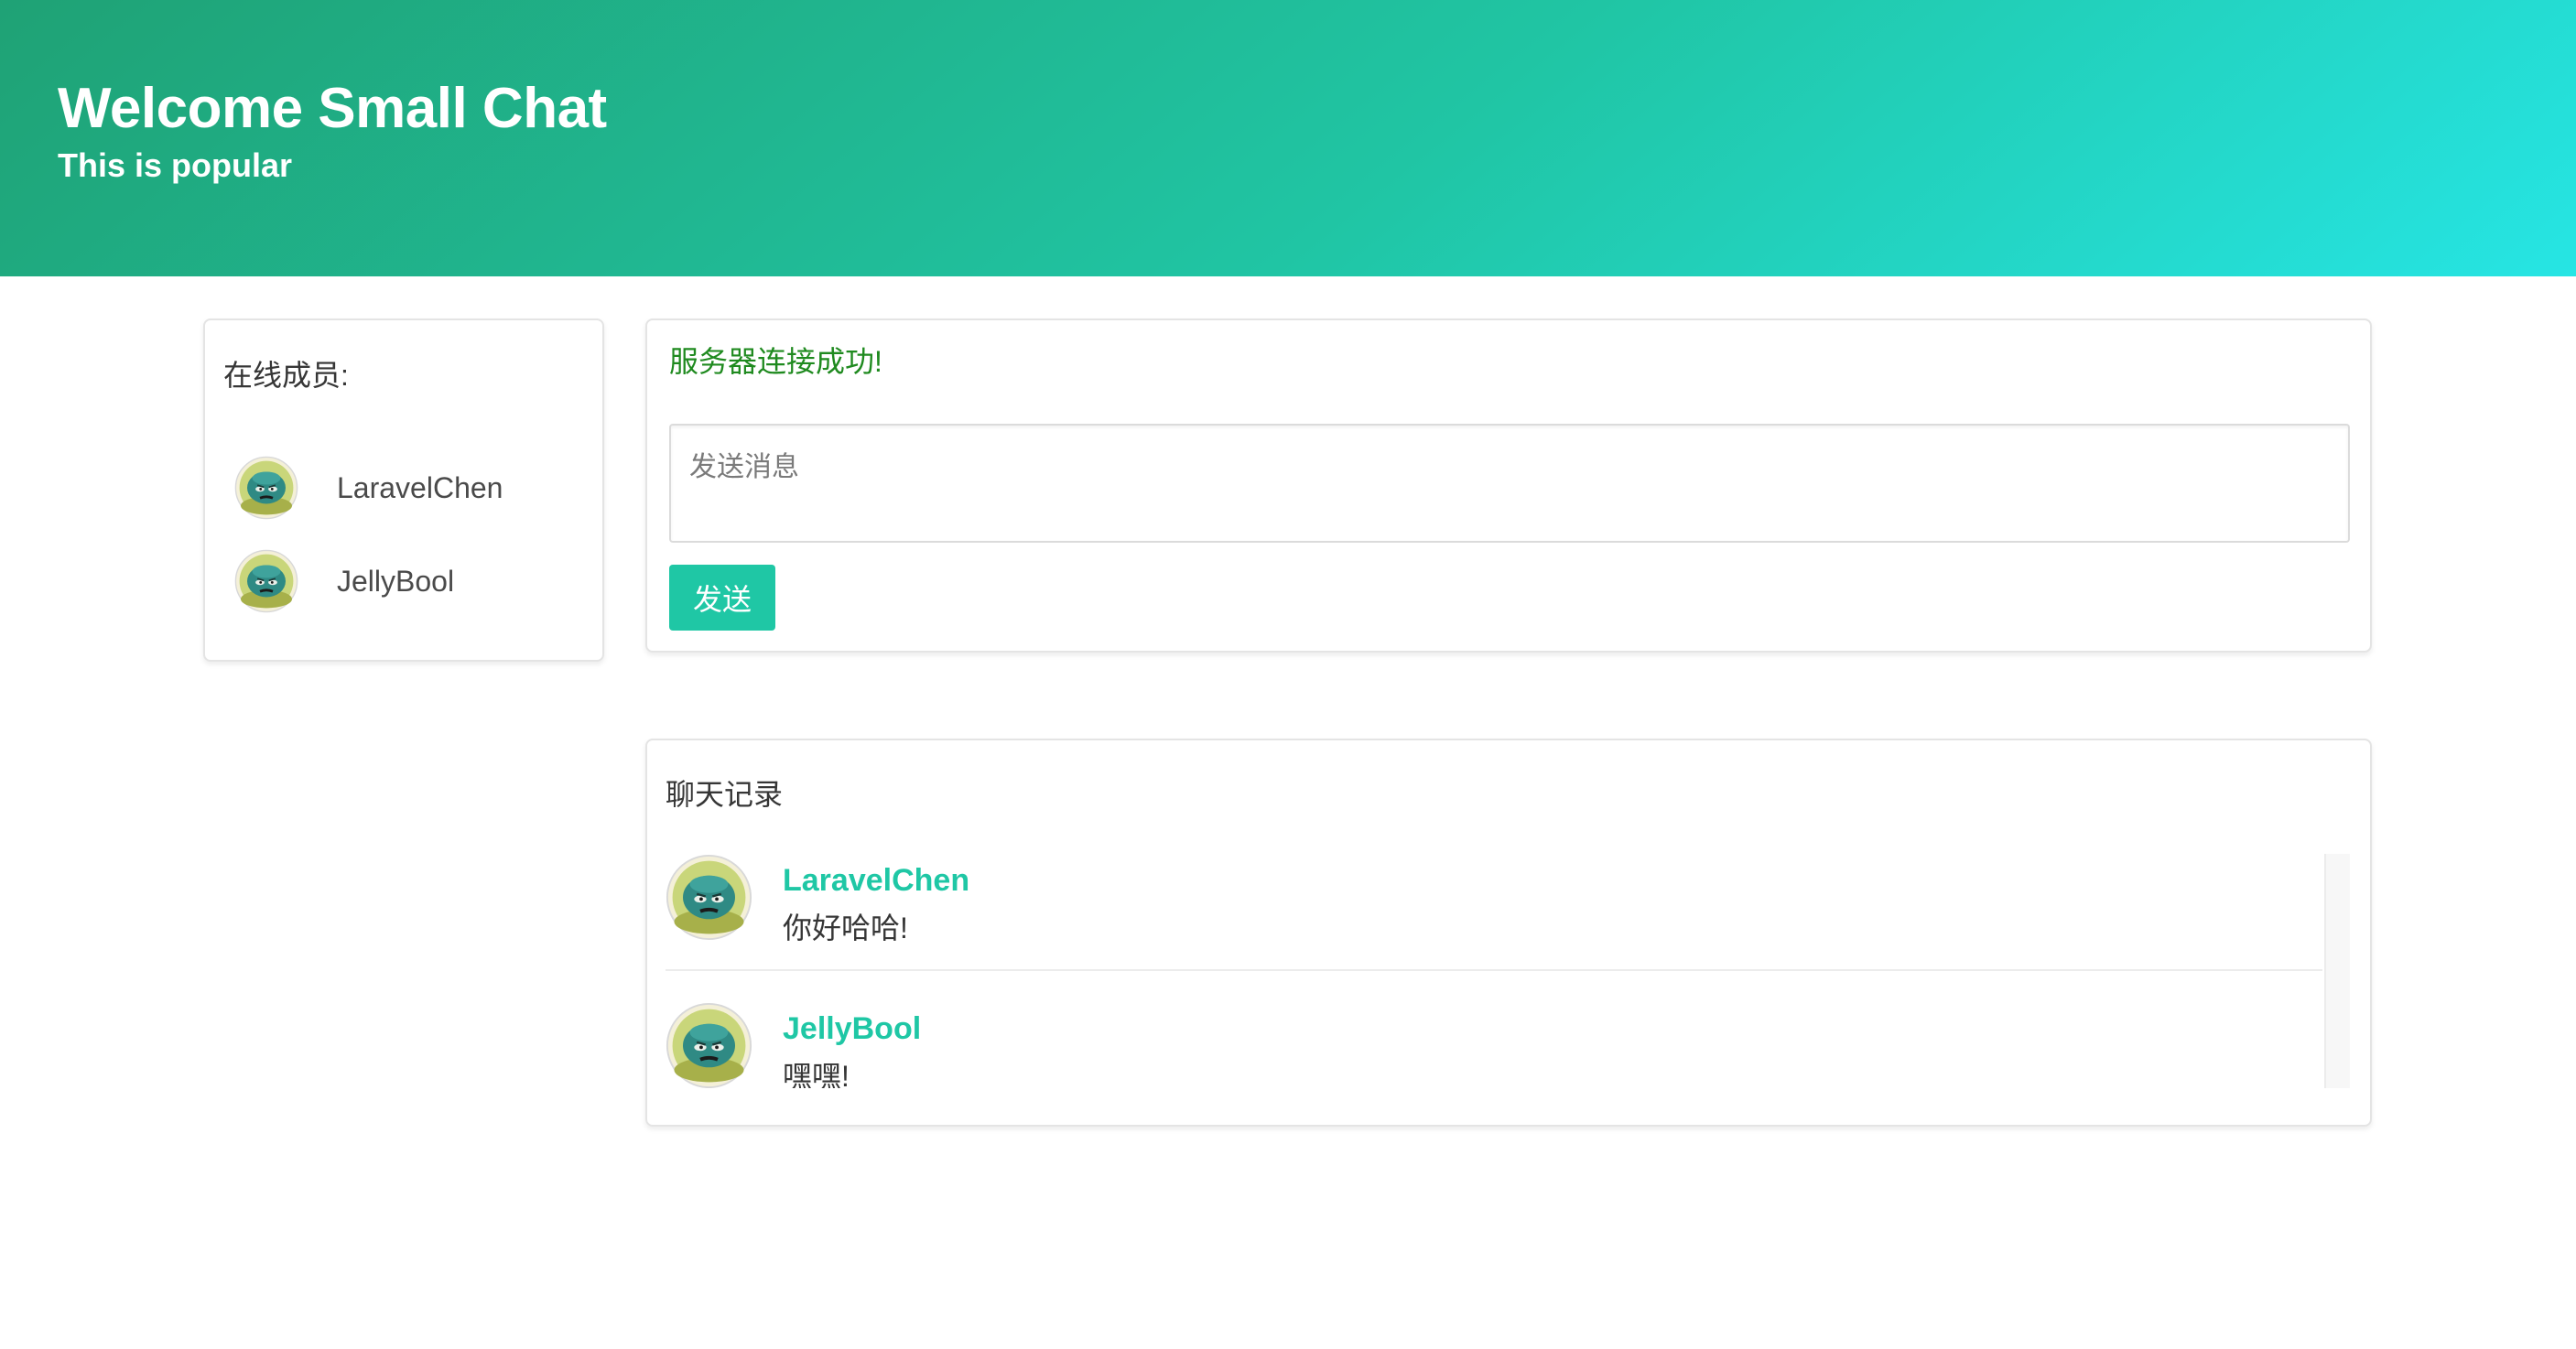 The width and height of the screenshot is (2576, 1349). I want to click on message-author: LaravelChen, so click(876, 881).